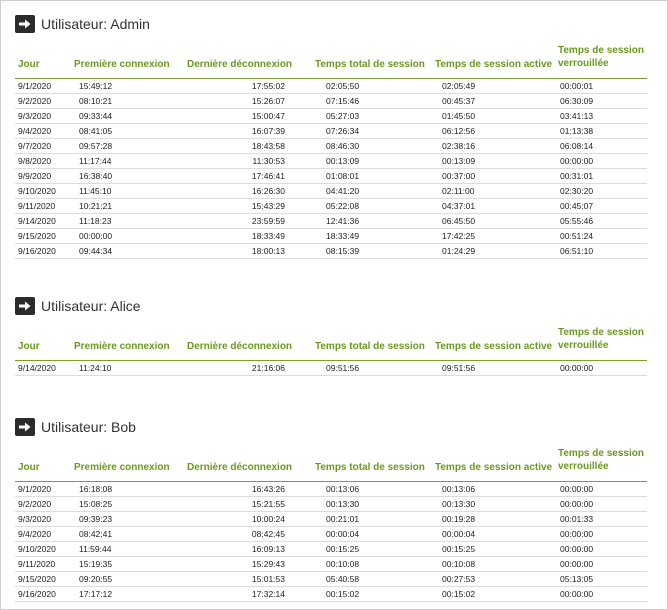 The height and width of the screenshot is (610, 668). I want to click on cell-premiere-connexion: 08:42:41, so click(96, 534).